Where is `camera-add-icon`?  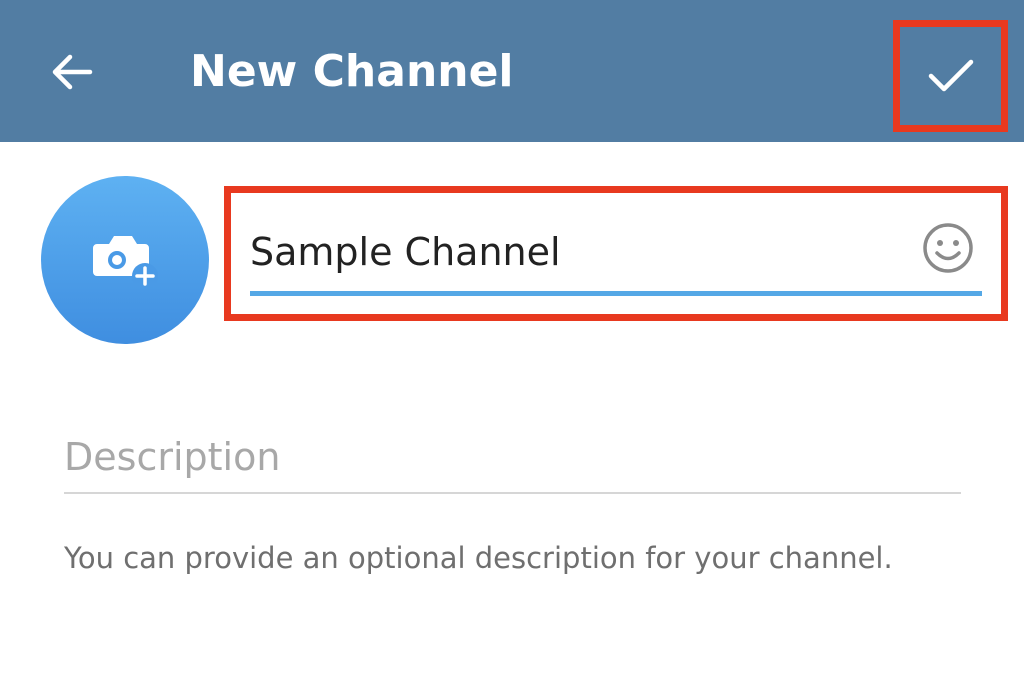
camera-add-icon is located at coordinates (125, 262).